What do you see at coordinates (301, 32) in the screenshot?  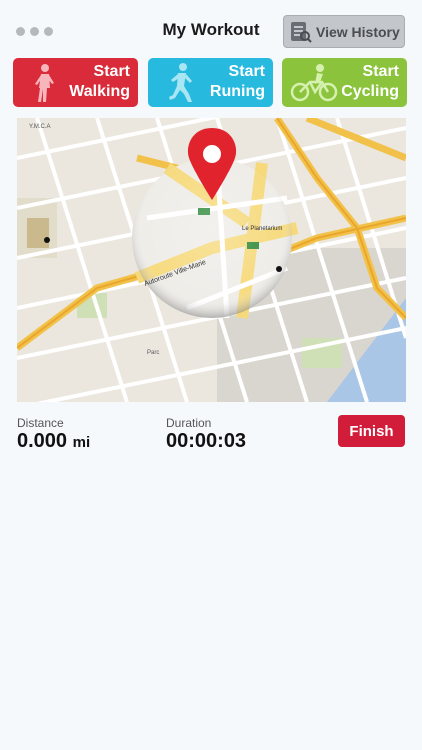 I see `history-list-icon` at bounding box center [301, 32].